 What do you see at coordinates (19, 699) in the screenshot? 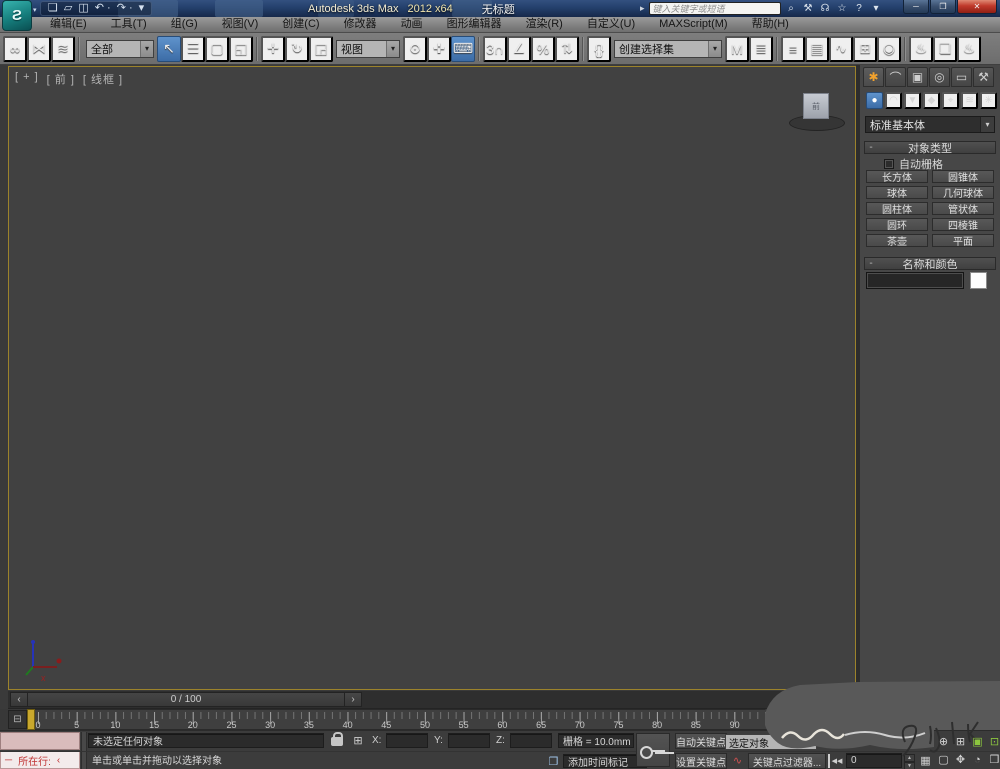
I see `previous-frame-button: ‹` at bounding box center [19, 699].